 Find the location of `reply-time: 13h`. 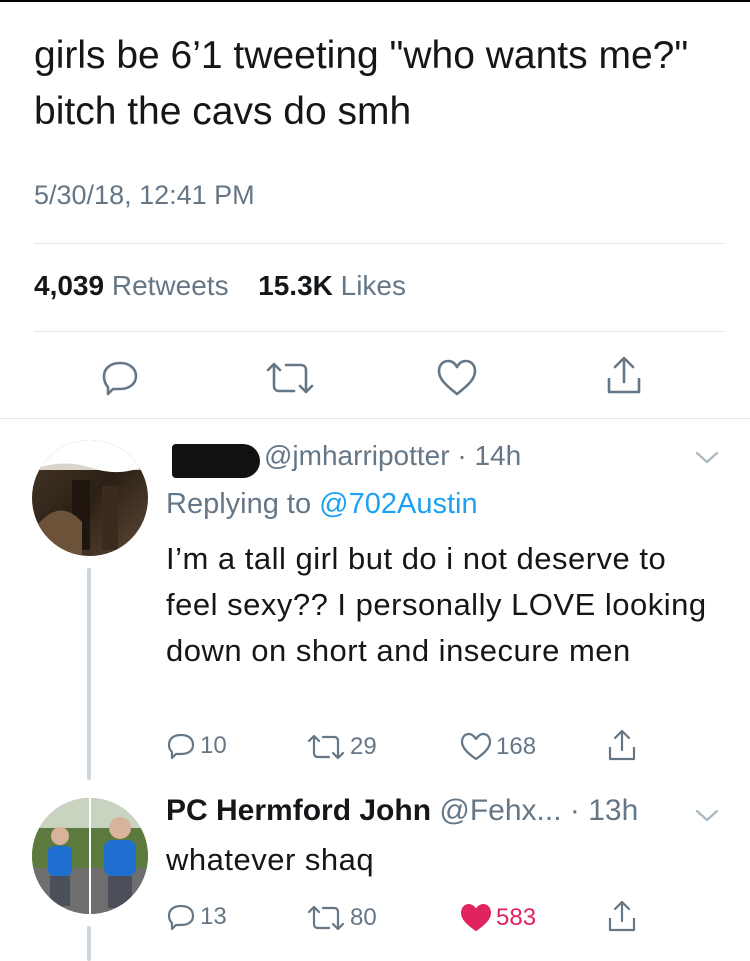

reply-time: 13h is located at coordinates (613, 810).